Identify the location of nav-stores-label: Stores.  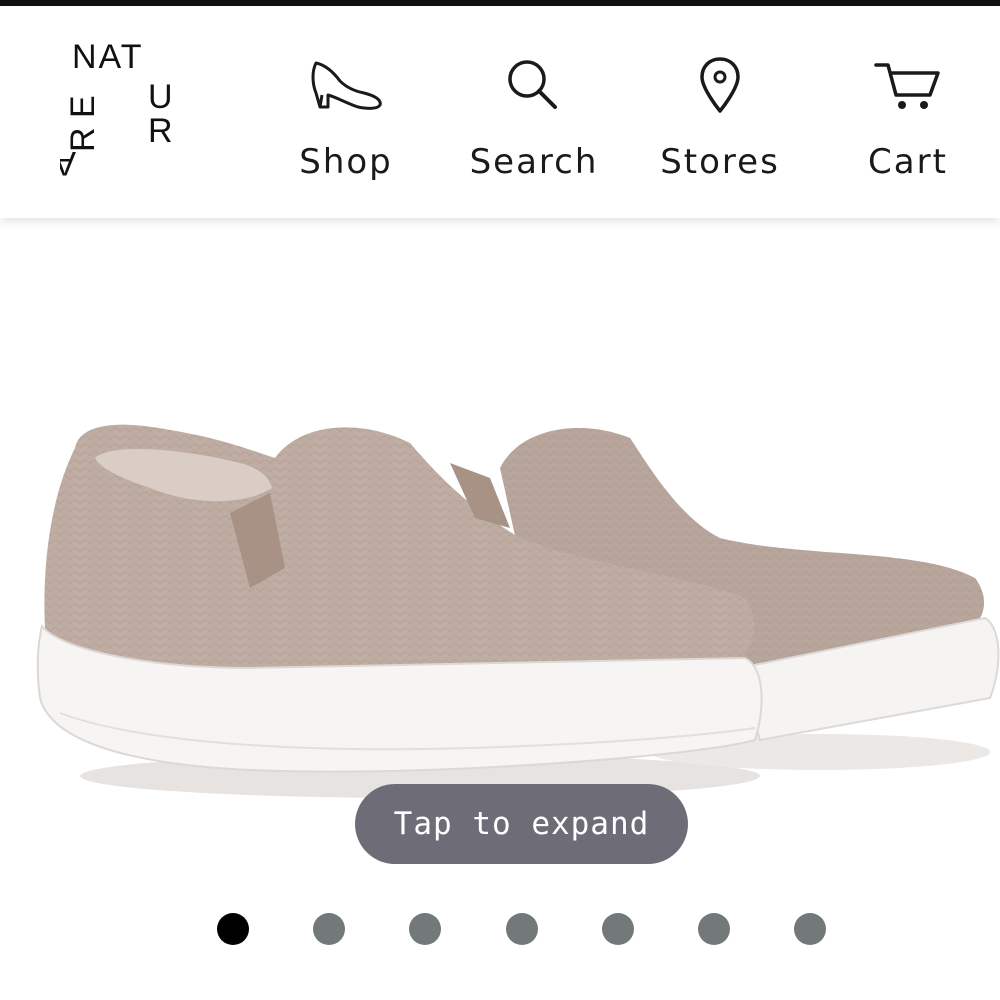
(720, 162).